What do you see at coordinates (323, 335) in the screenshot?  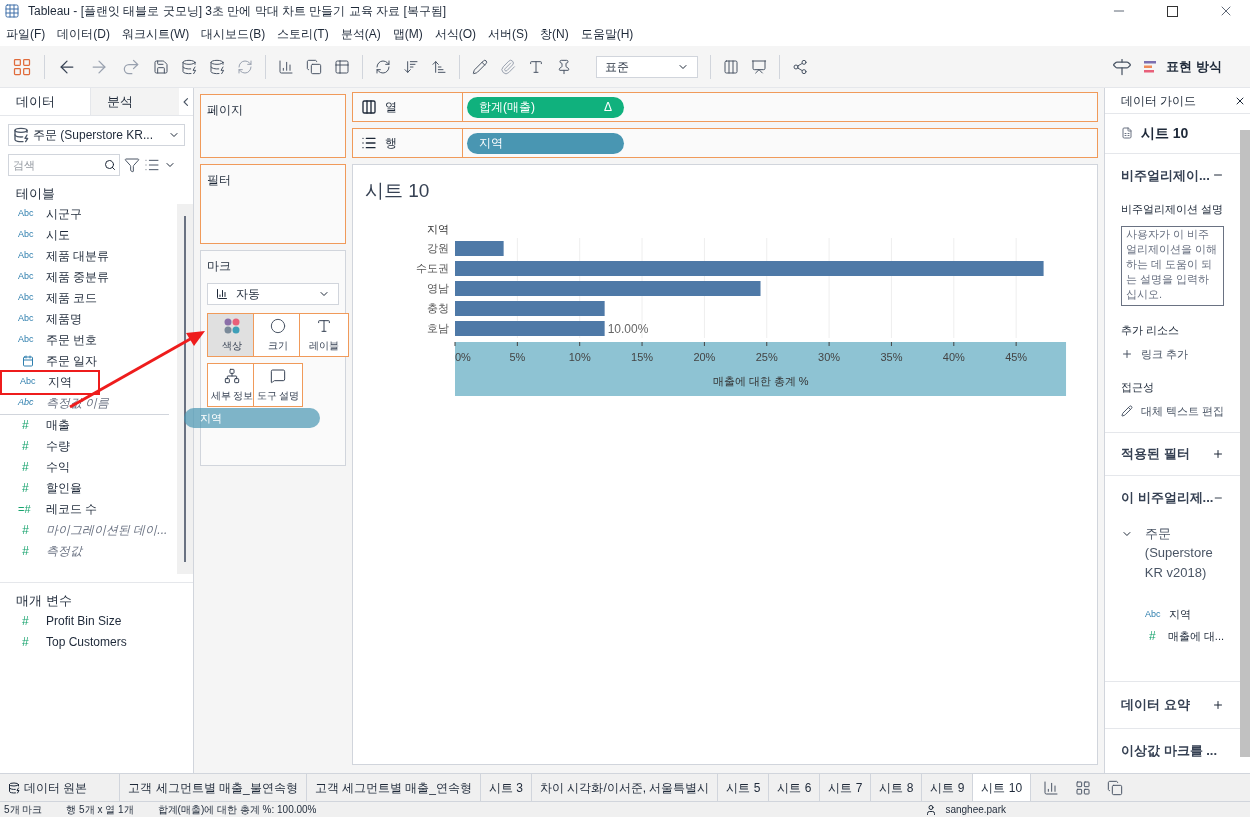 I see `marks-card-button: 레이블` at bounding box center [323, 335].